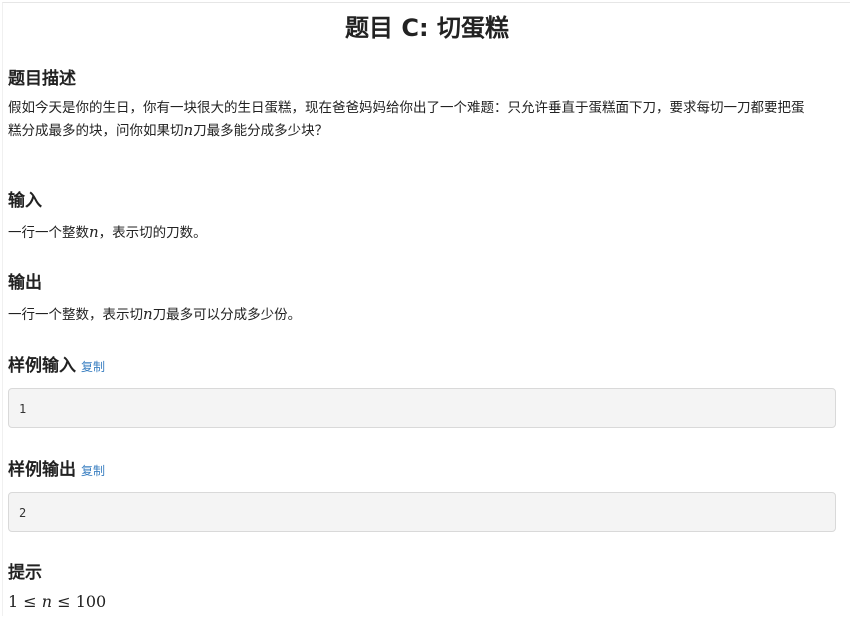  Describe the element at coordinates (64, 601) in the screenshot. I see `formula-operator-2: ≤` at that location.